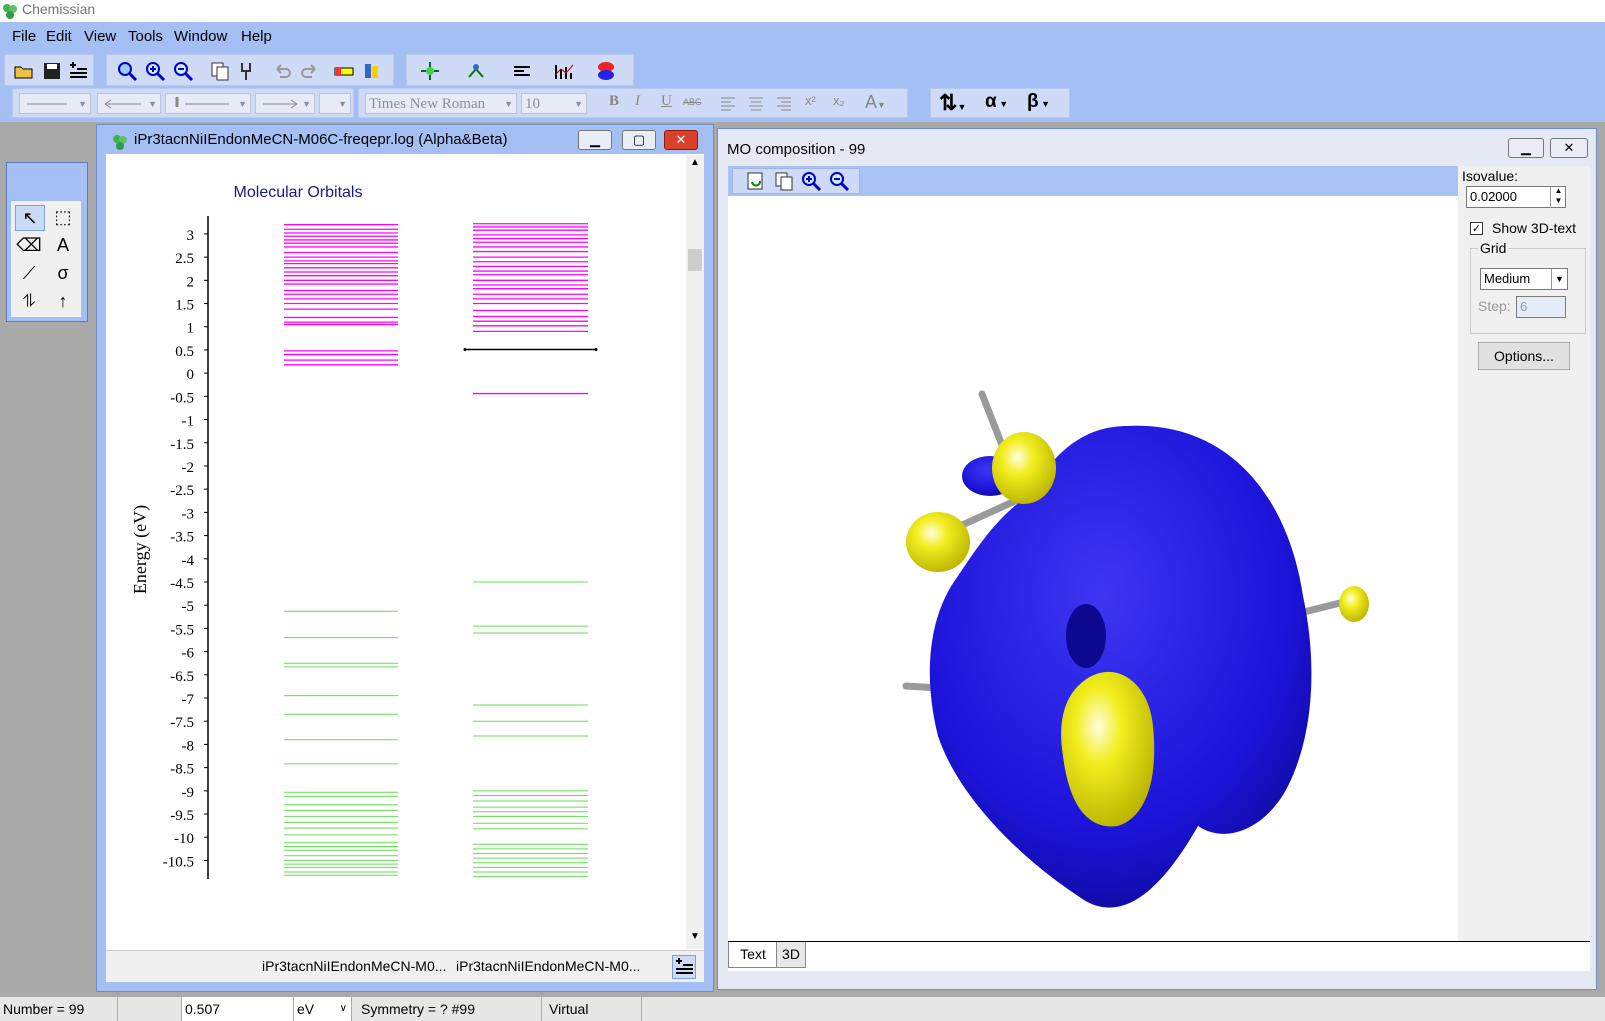  Describe the element at coordinates (810, 100) in the screenshot. I see `superscript-button: x²` at that location.